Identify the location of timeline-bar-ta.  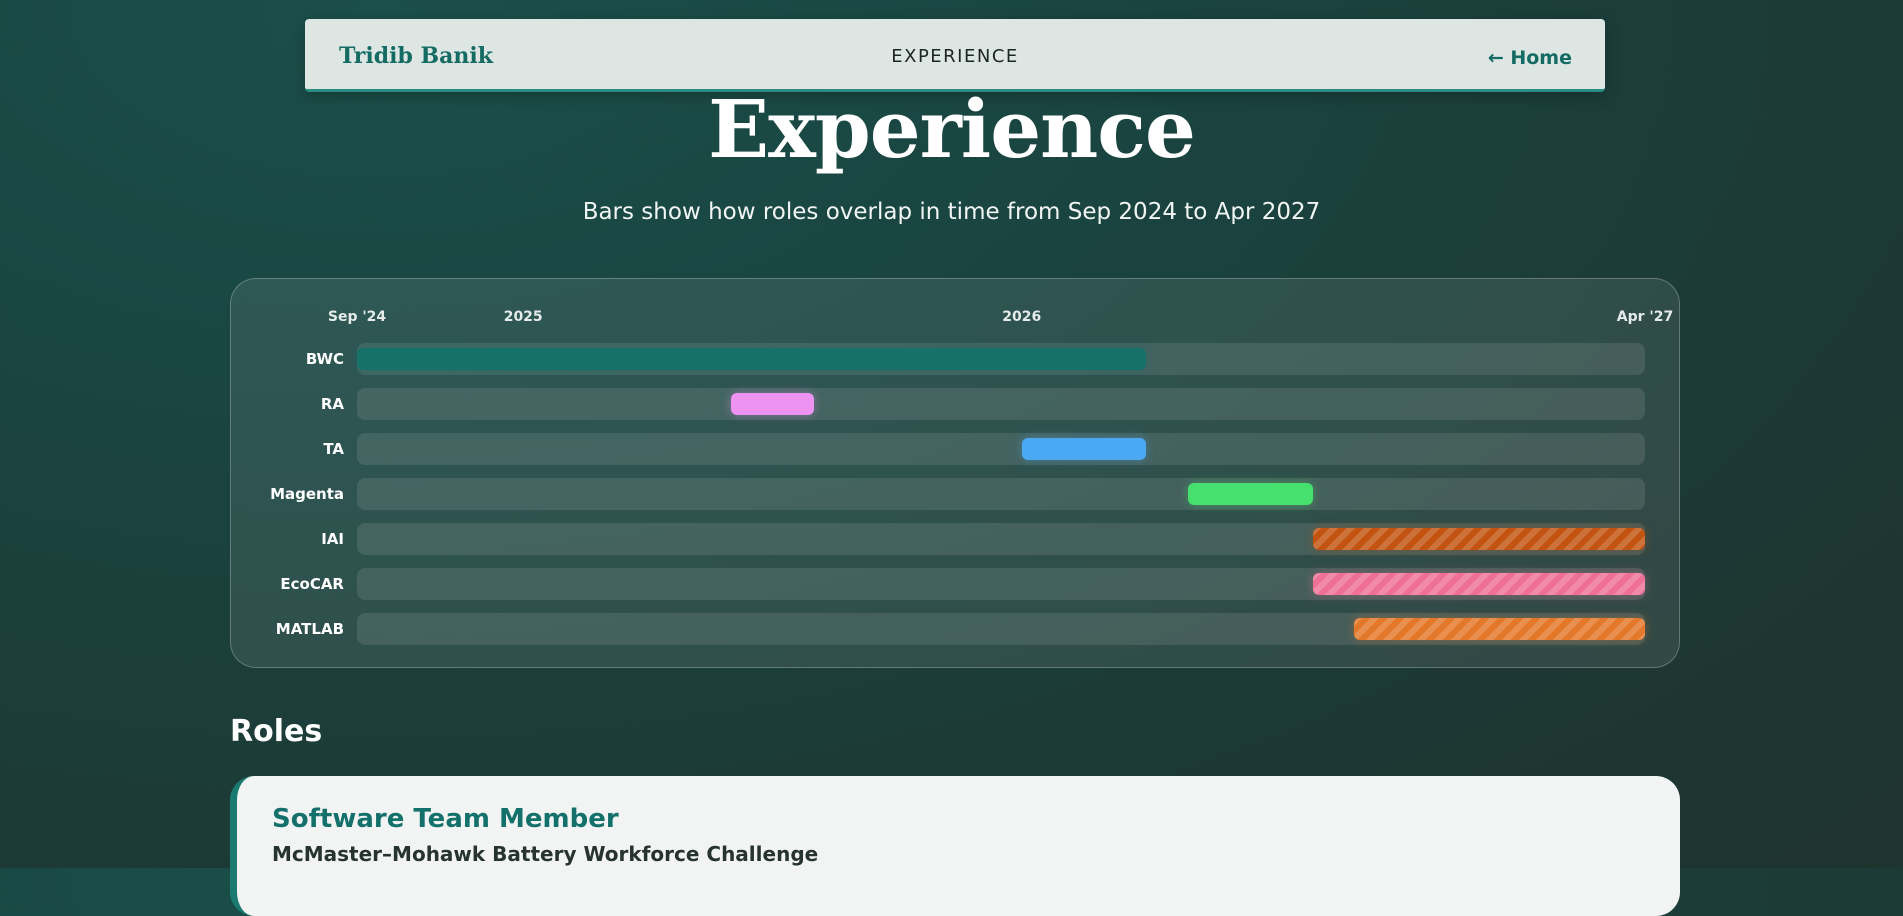
(1084, 449).